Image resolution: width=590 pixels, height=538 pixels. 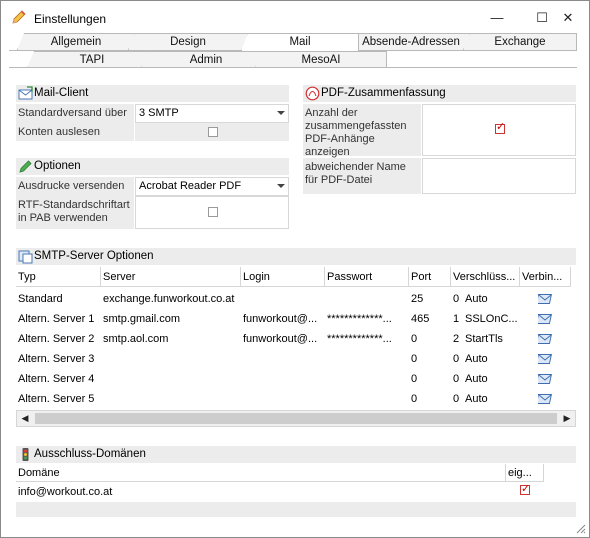 What do you see at coordinates (411, 41) in the screenshot?
I see `tab-absende-adressen: Absende-Adressen` at bounding box center [411, 41].